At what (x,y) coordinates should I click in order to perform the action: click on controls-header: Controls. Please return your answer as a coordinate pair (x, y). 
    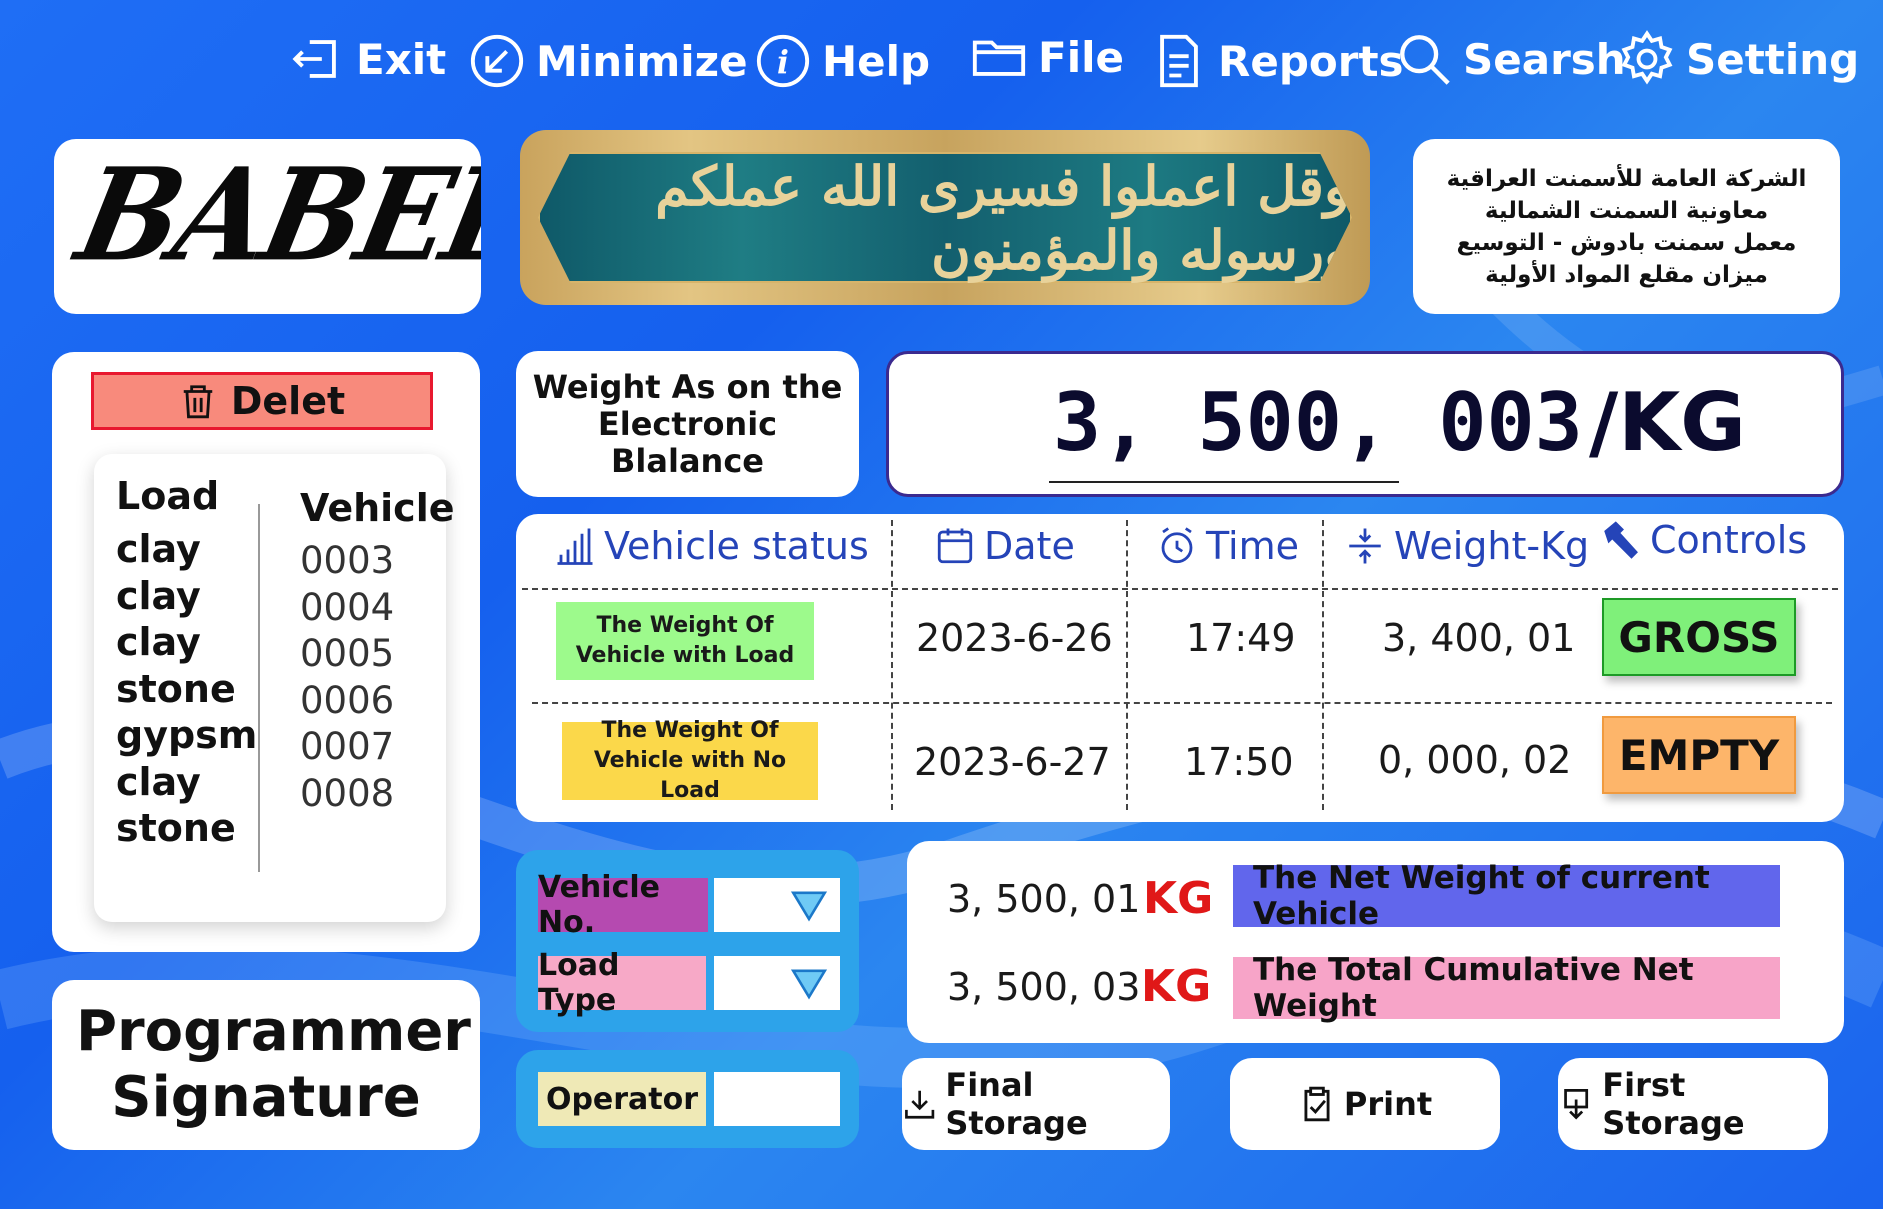
    Looking at the image, I should click on (1703, 540).